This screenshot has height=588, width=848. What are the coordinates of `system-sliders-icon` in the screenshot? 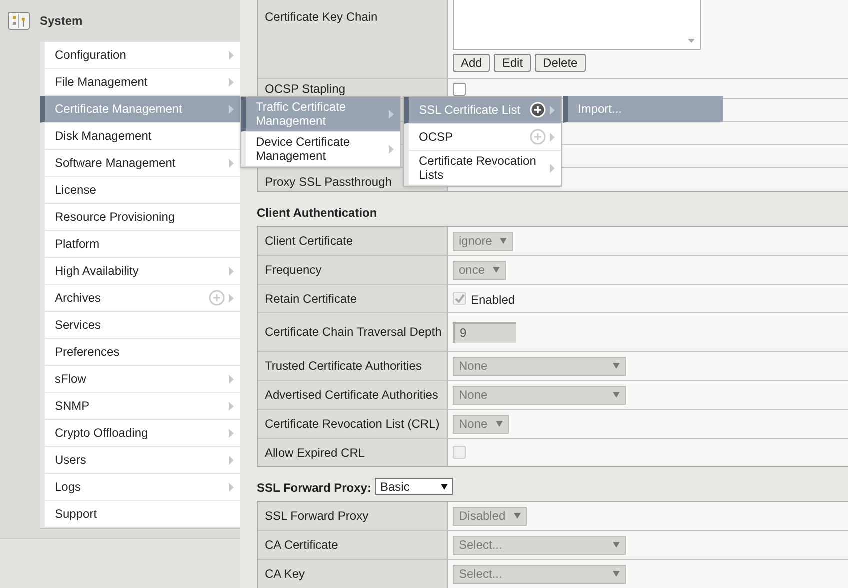 It's located at (19, 21).